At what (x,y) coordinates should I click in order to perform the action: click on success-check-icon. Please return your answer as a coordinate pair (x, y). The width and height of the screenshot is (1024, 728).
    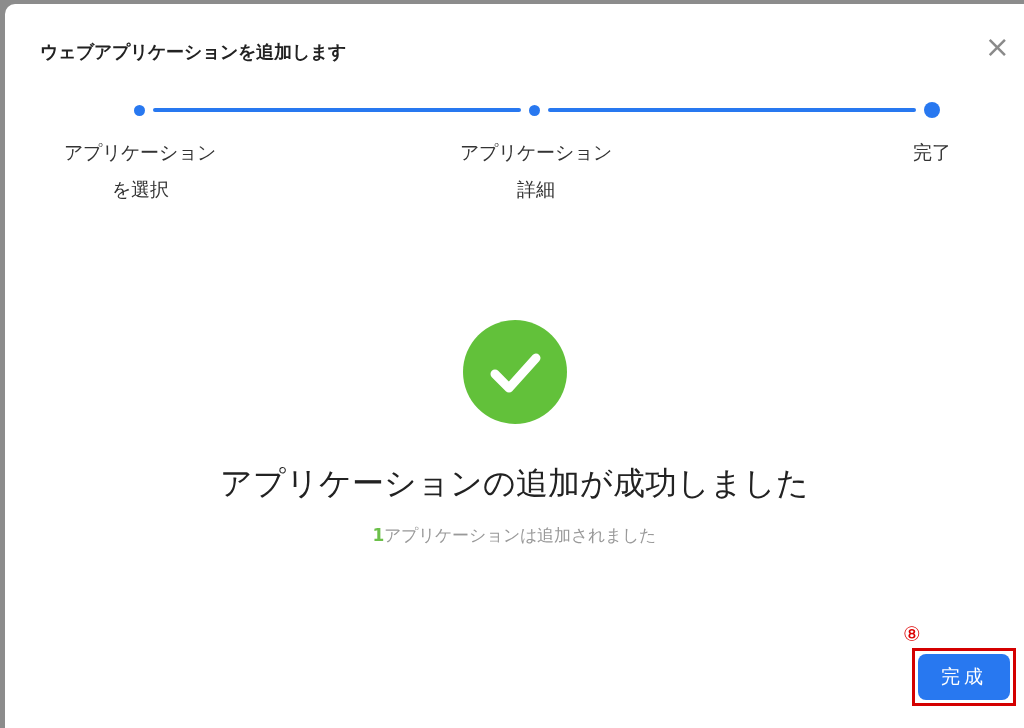
    Looking at the image, I should click on (514, 372).